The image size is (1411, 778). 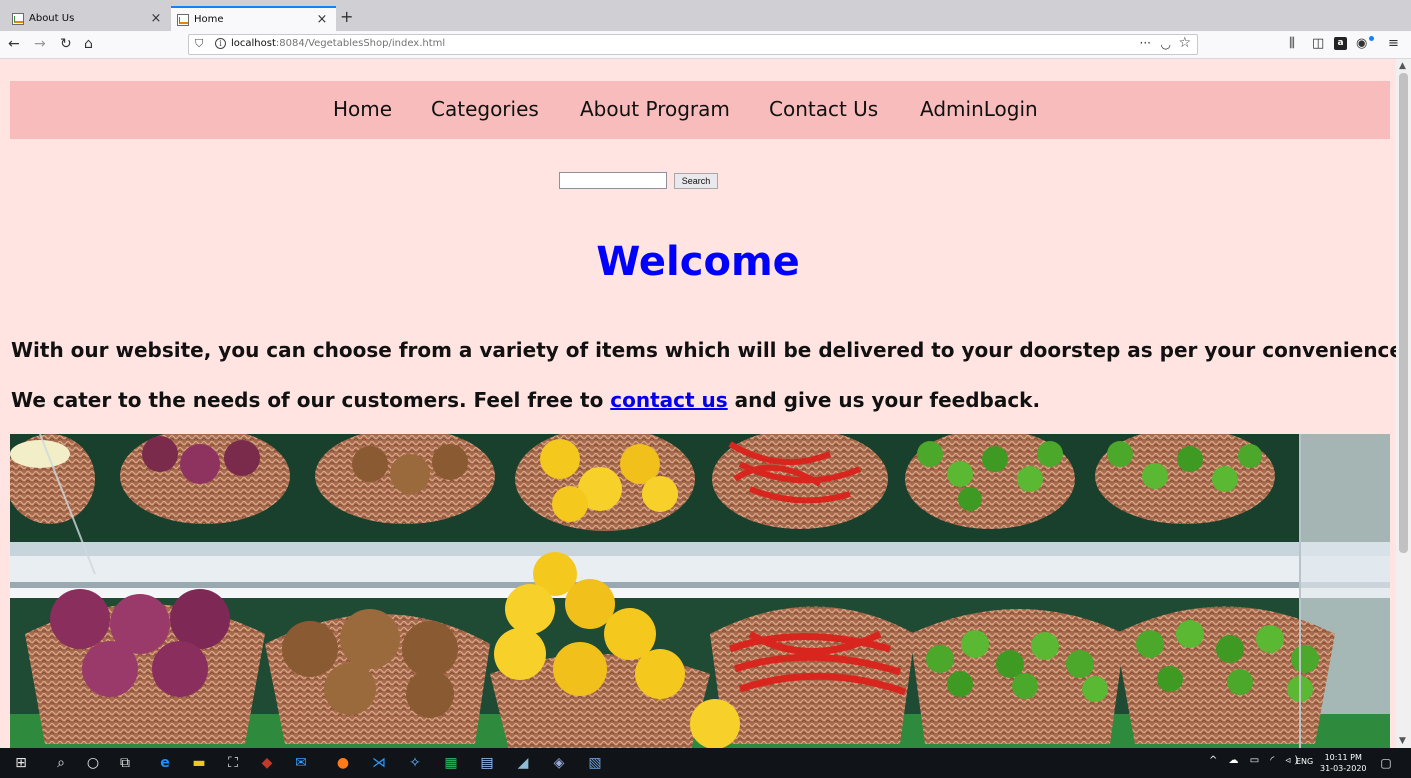 What do you see at coordinates (823, 109) in the screenshot?
I see `nav-link-contact-us: Contact Us` at bounding box center [823, 109].